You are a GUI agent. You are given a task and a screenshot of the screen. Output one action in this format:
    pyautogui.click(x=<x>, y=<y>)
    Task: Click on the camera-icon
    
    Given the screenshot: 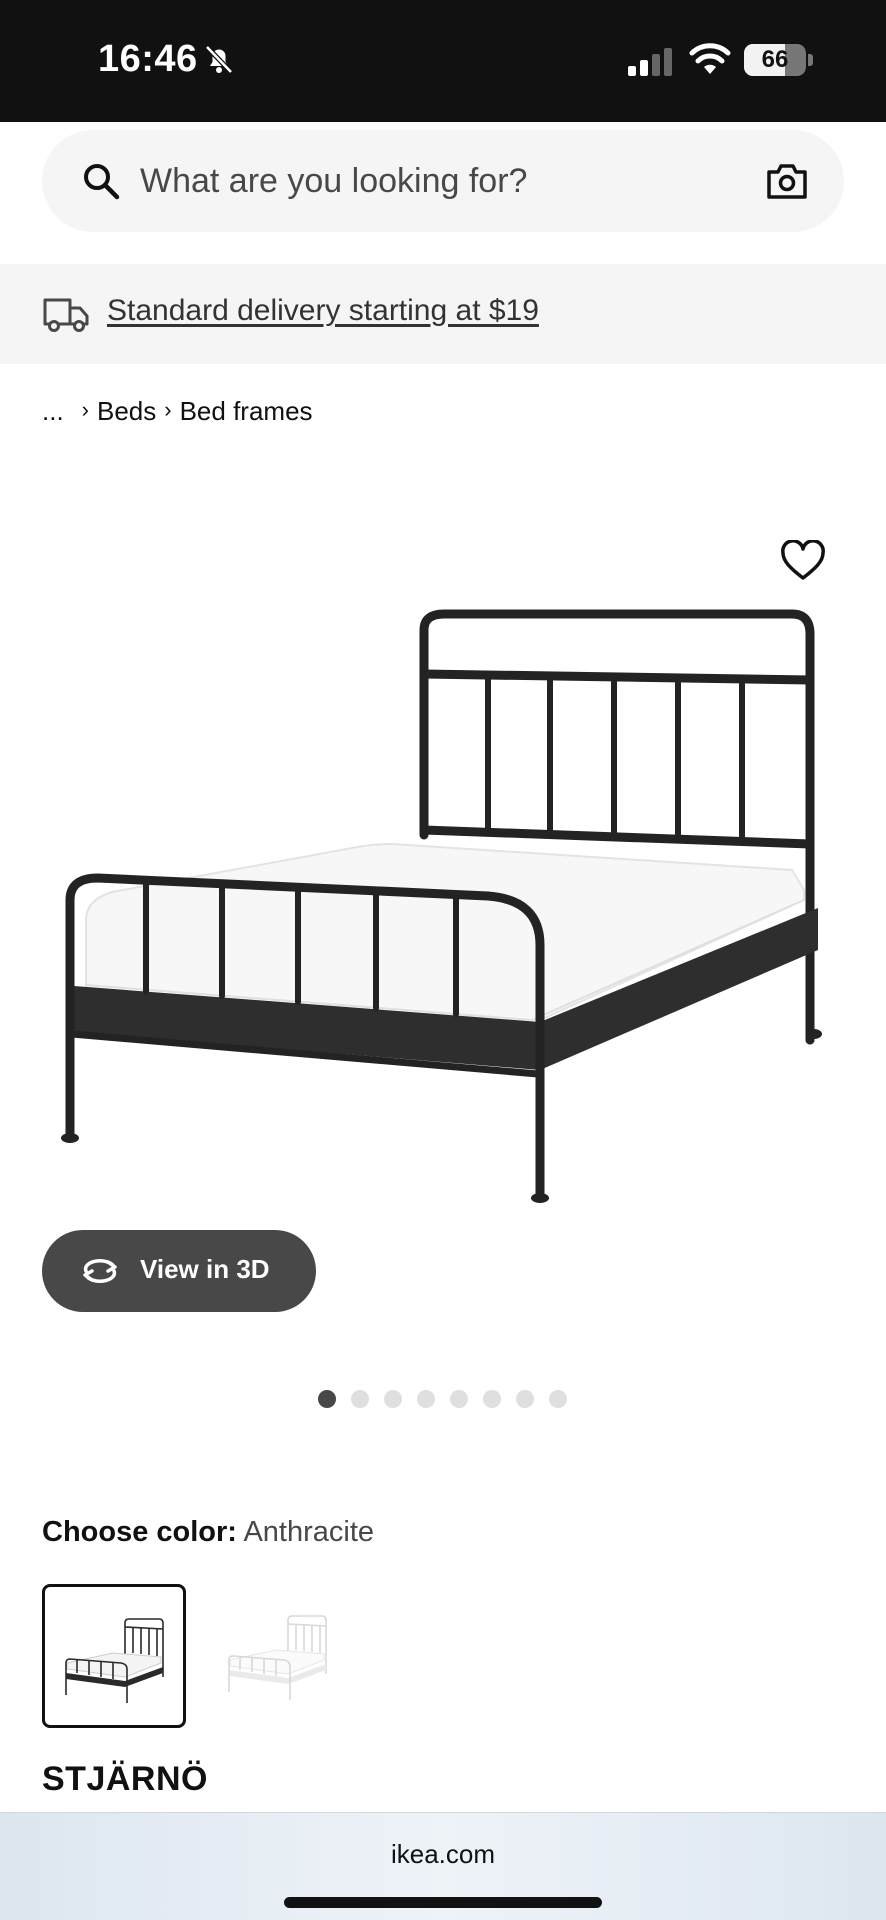 What is the action you would take?
    pyautogui.click(x=787, y=181)
    